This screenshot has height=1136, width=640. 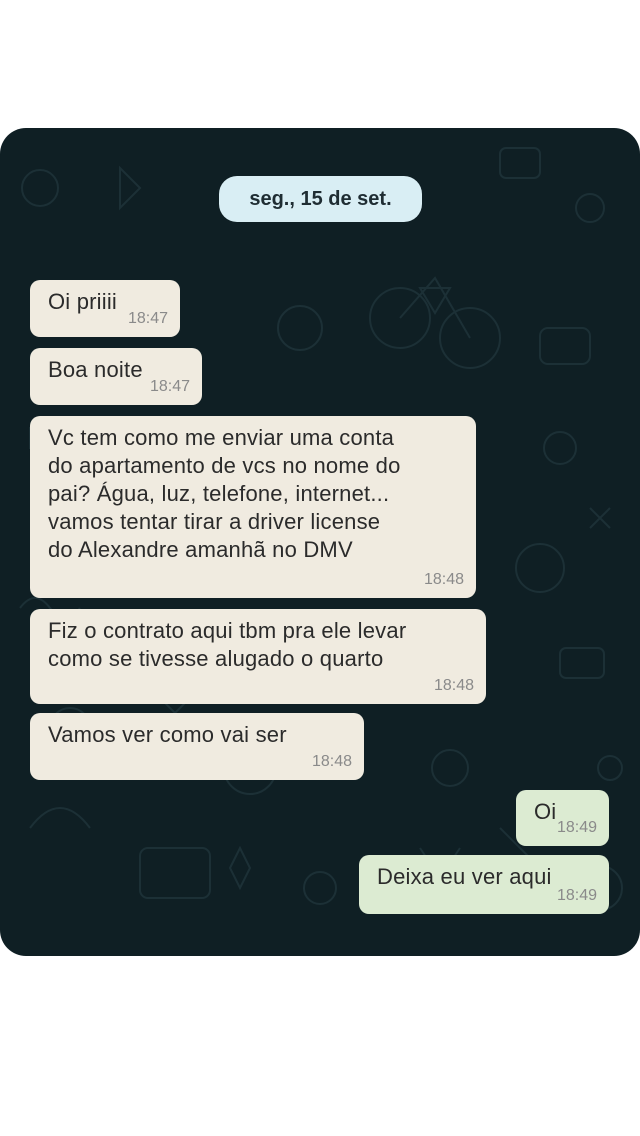 I want to click on message-bubble-outgoing: Oi 18:49, so click(x=562, y=818).